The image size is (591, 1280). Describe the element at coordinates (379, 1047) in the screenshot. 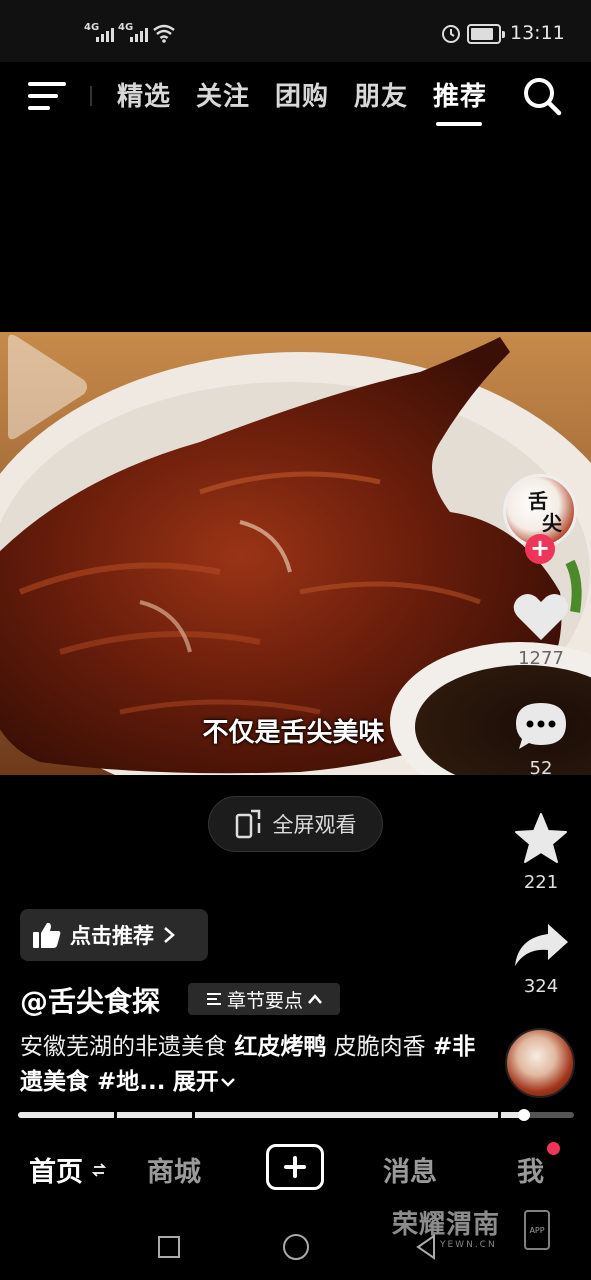

I see `caption-text-2: 皮脆肉香` at that location.